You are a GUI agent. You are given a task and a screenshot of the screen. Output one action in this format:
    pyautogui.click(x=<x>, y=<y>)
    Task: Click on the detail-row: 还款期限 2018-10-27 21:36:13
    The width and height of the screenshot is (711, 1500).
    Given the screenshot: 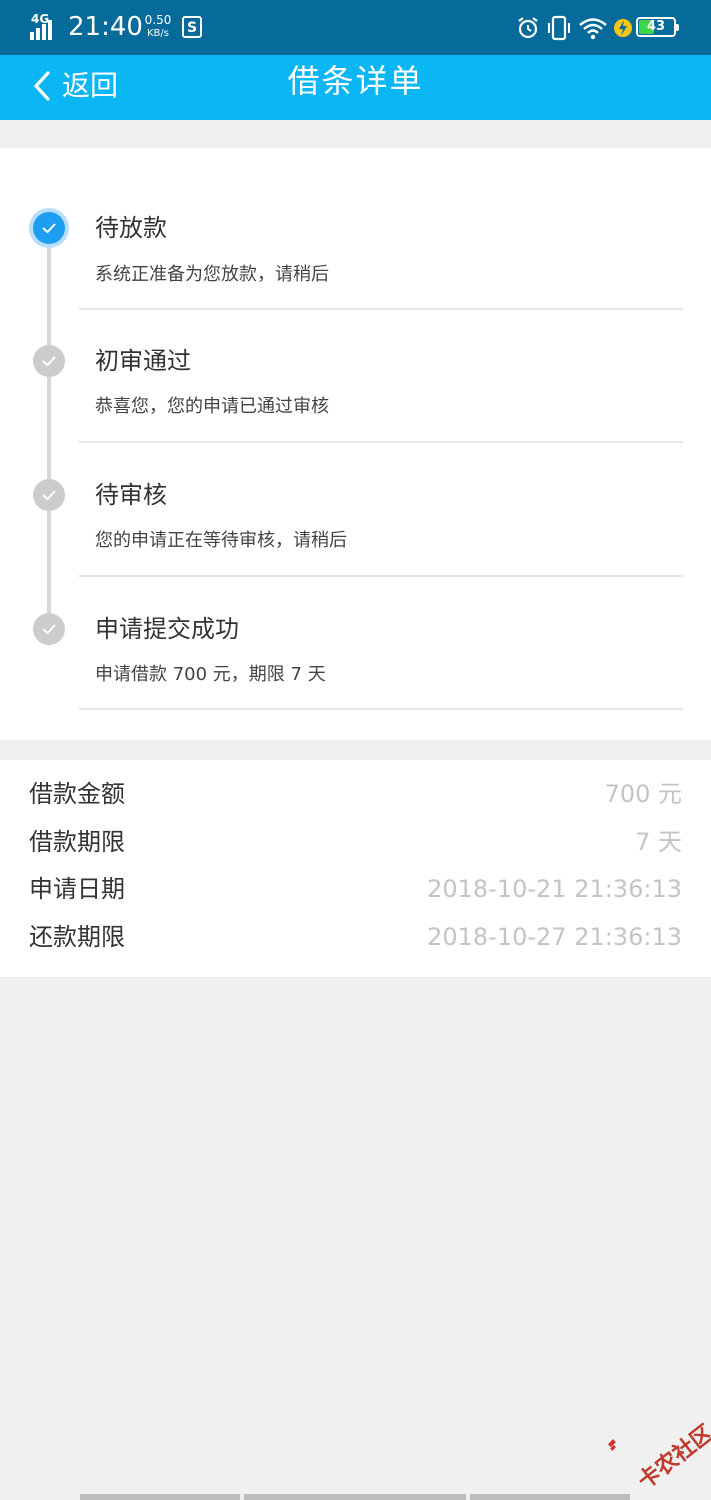 What is the action you would take?
    pyautogui.click(x=355, y=937)
    